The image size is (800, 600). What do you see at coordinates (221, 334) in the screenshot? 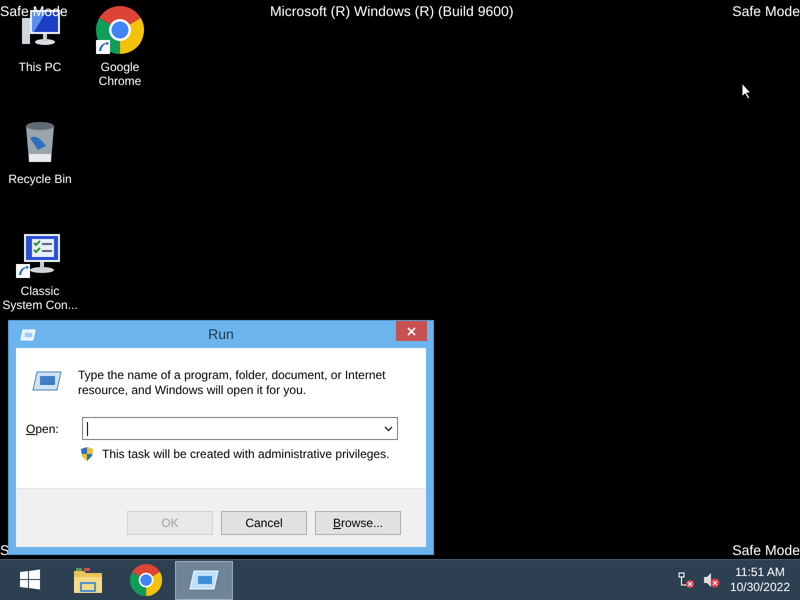
I see `window-title: Run` at bounding box center [221, 334].